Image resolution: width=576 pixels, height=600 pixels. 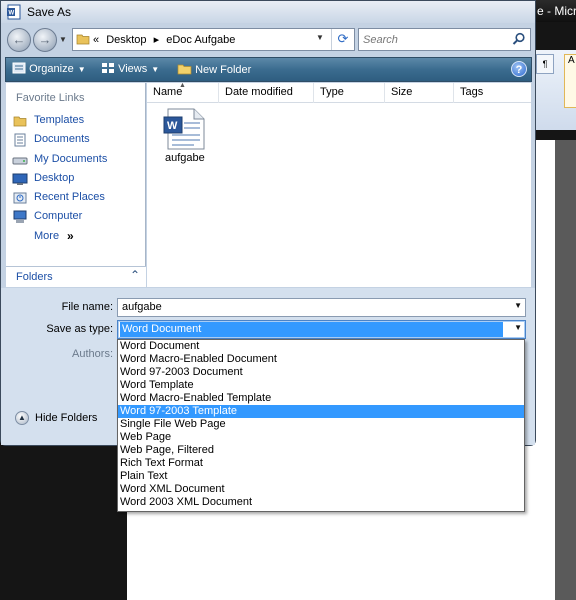 I want to click on organize-label: Organize, so click(x=51, y=69).